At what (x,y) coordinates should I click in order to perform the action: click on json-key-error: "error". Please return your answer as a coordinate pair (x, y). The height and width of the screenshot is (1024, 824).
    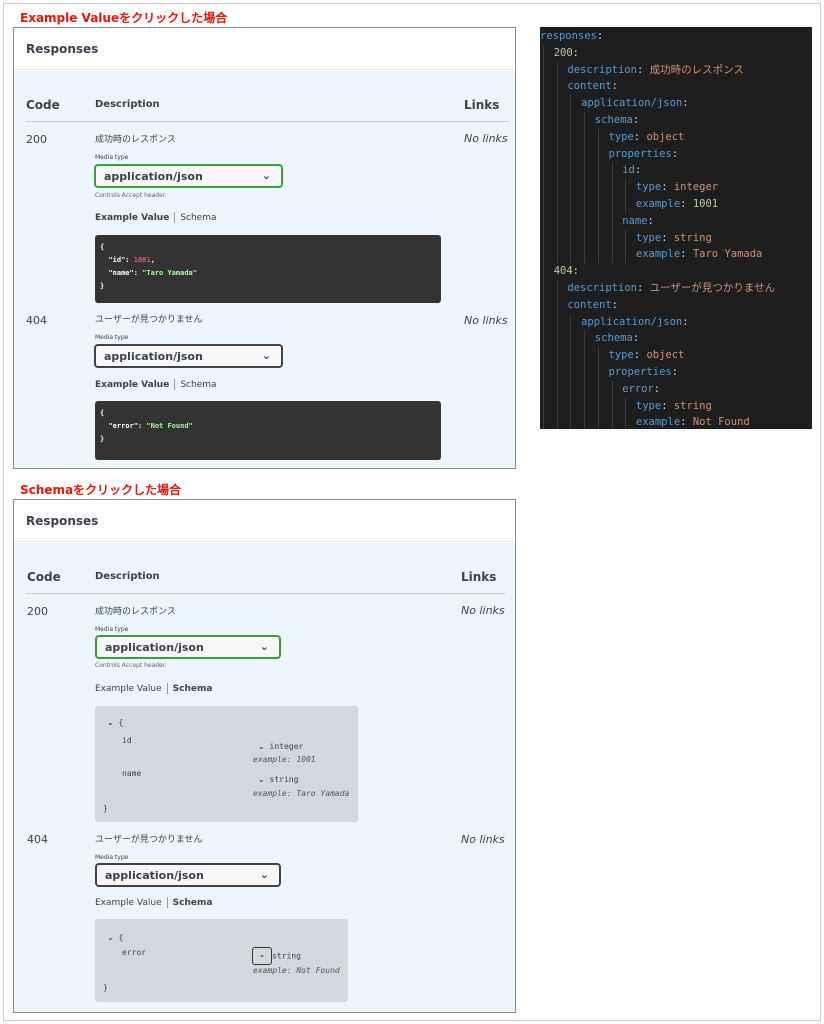
    Looking at the image, I should click on (123, 426).